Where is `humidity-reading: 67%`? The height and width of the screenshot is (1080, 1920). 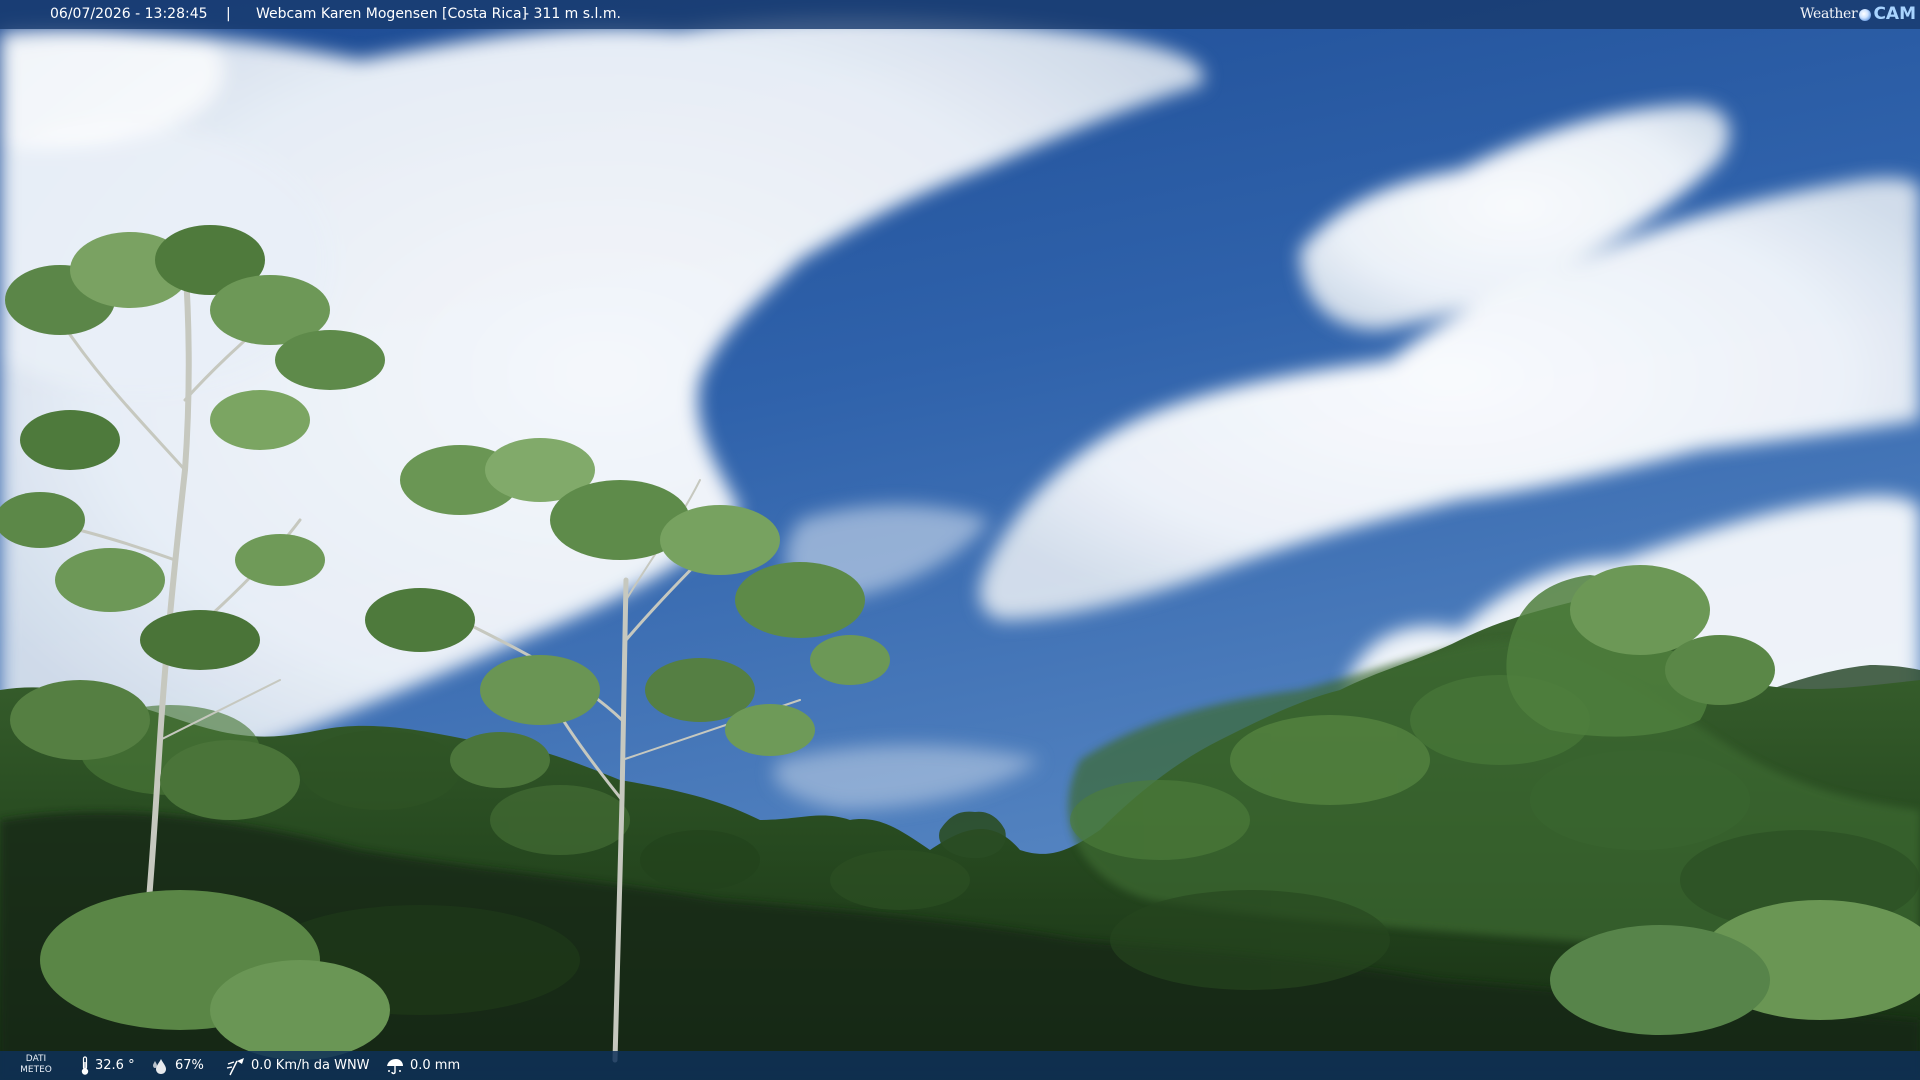
humidity-reading: 67% is located at coordinates (178, 1065).